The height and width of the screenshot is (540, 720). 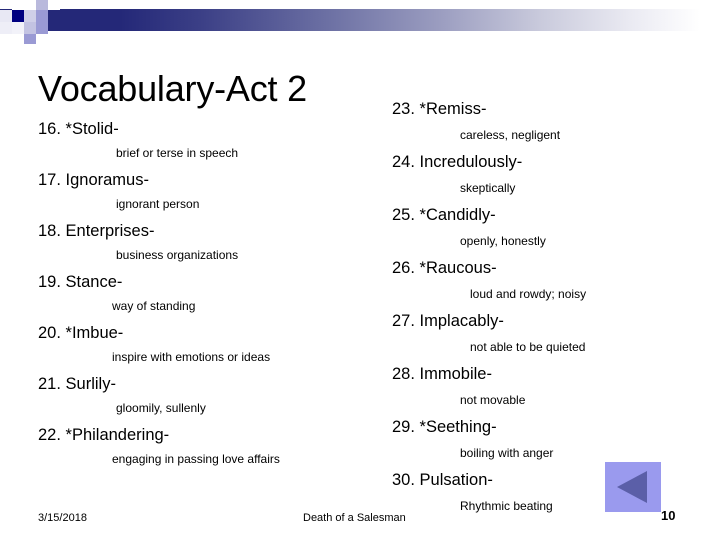 What do you see at coordinates (30, 16) in the screenshot?
I see `mosaic-square-mid-c` at bounding box center [30, 16].